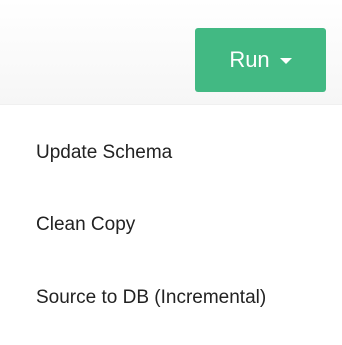  Describe the element at coordinates (285, 61) in the screenshot. I see `caret-down-icon` at that location.